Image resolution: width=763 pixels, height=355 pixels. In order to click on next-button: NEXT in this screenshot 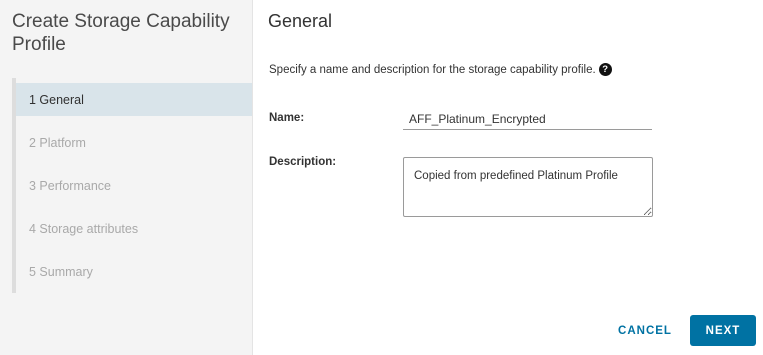, I will do `click(723, 330)`.